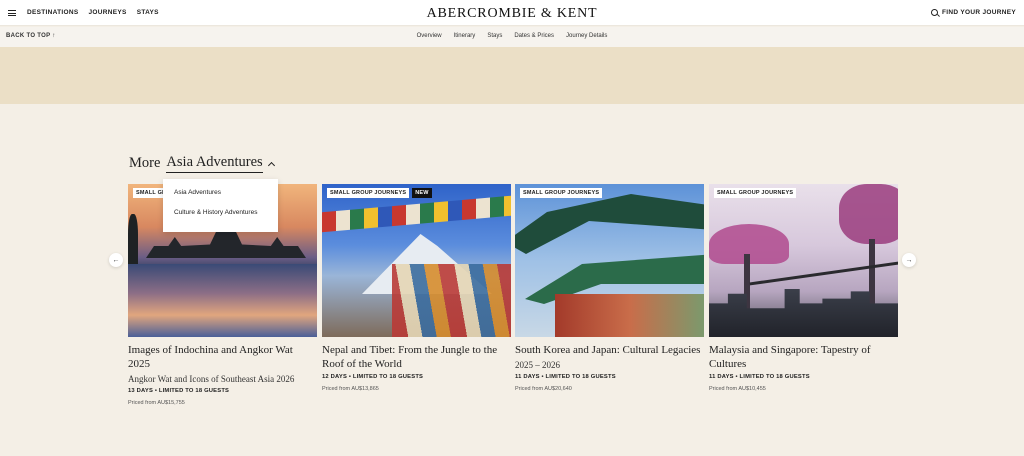  Describe the element at coordinates (226, 212) in the screenshot. I see `dropdown-option-culture-history: Culture & History Adventures` at that location.